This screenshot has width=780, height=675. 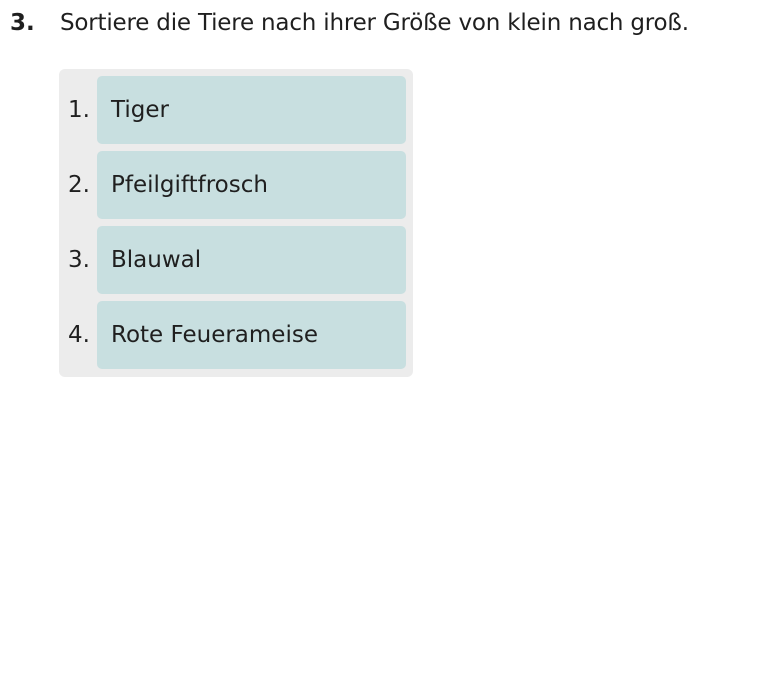 What do you see at coordinates (79, 335) in the screenshot?
I see `item-index: 4.` at bounding box center [79, 335].